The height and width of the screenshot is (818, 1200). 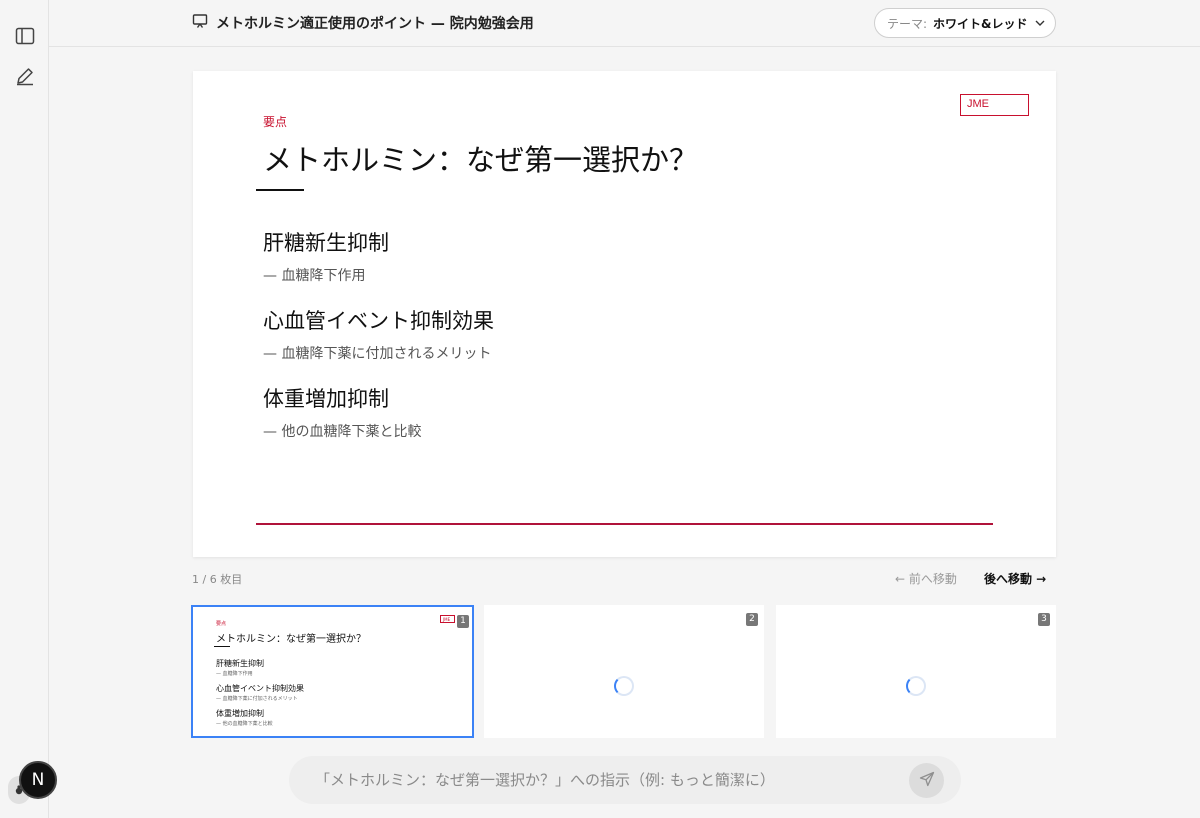 I want to click on slide-footer-rule, so click(x=624, y=524).